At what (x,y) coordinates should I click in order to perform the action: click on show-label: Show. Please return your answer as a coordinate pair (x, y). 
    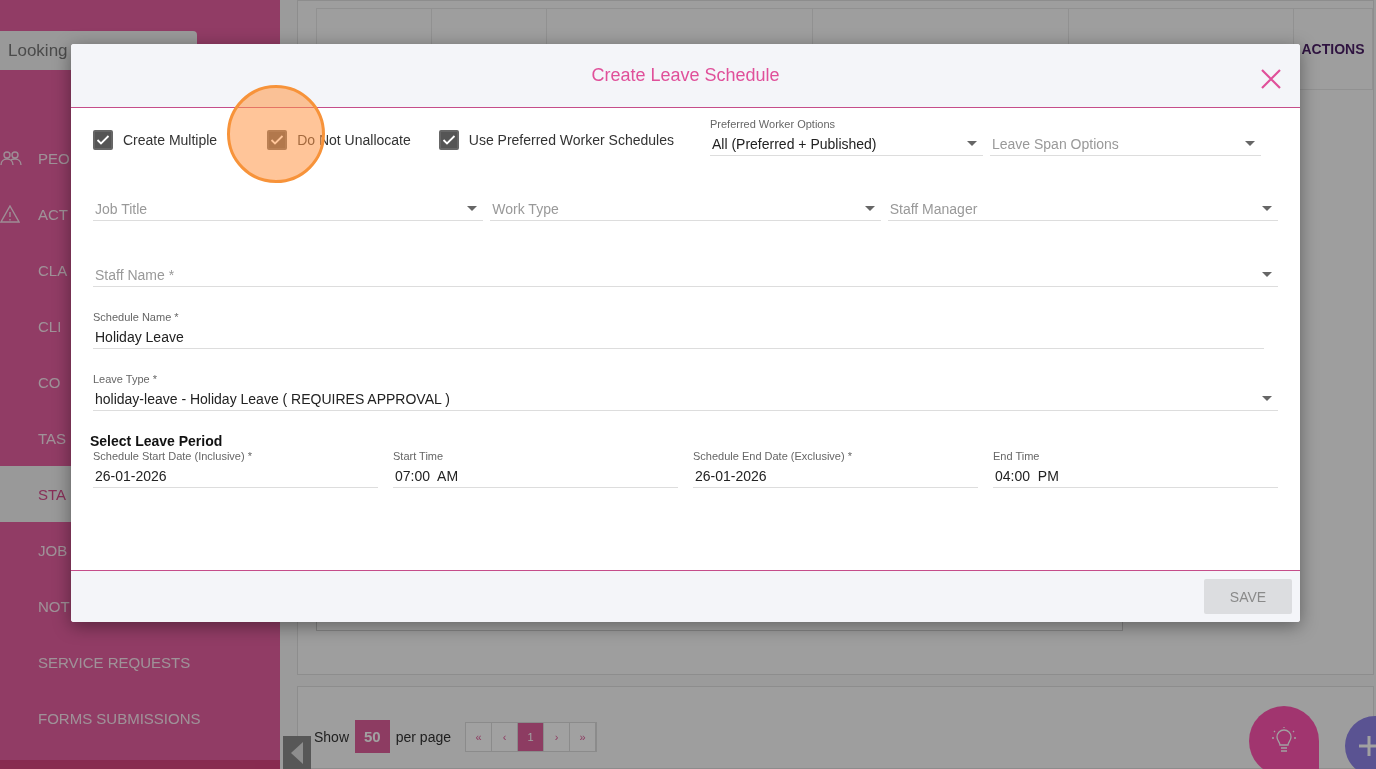
    Looking at the image, I should click on (332, 736).